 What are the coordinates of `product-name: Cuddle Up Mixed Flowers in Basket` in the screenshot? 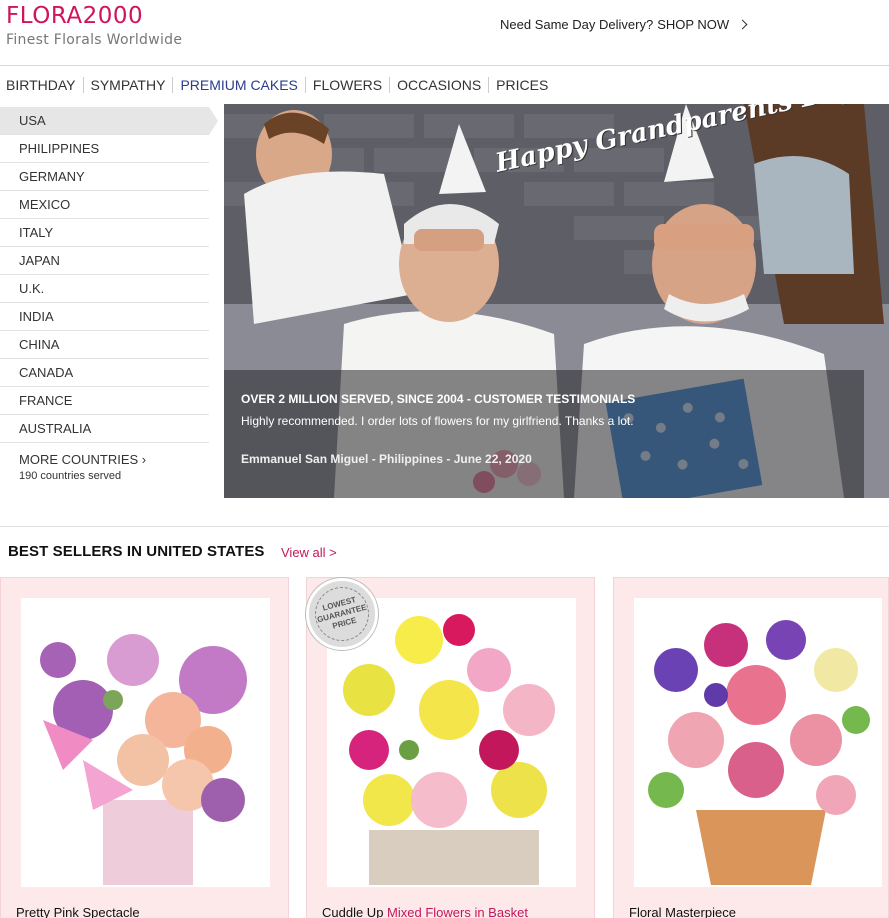 It's located at (425, 911).